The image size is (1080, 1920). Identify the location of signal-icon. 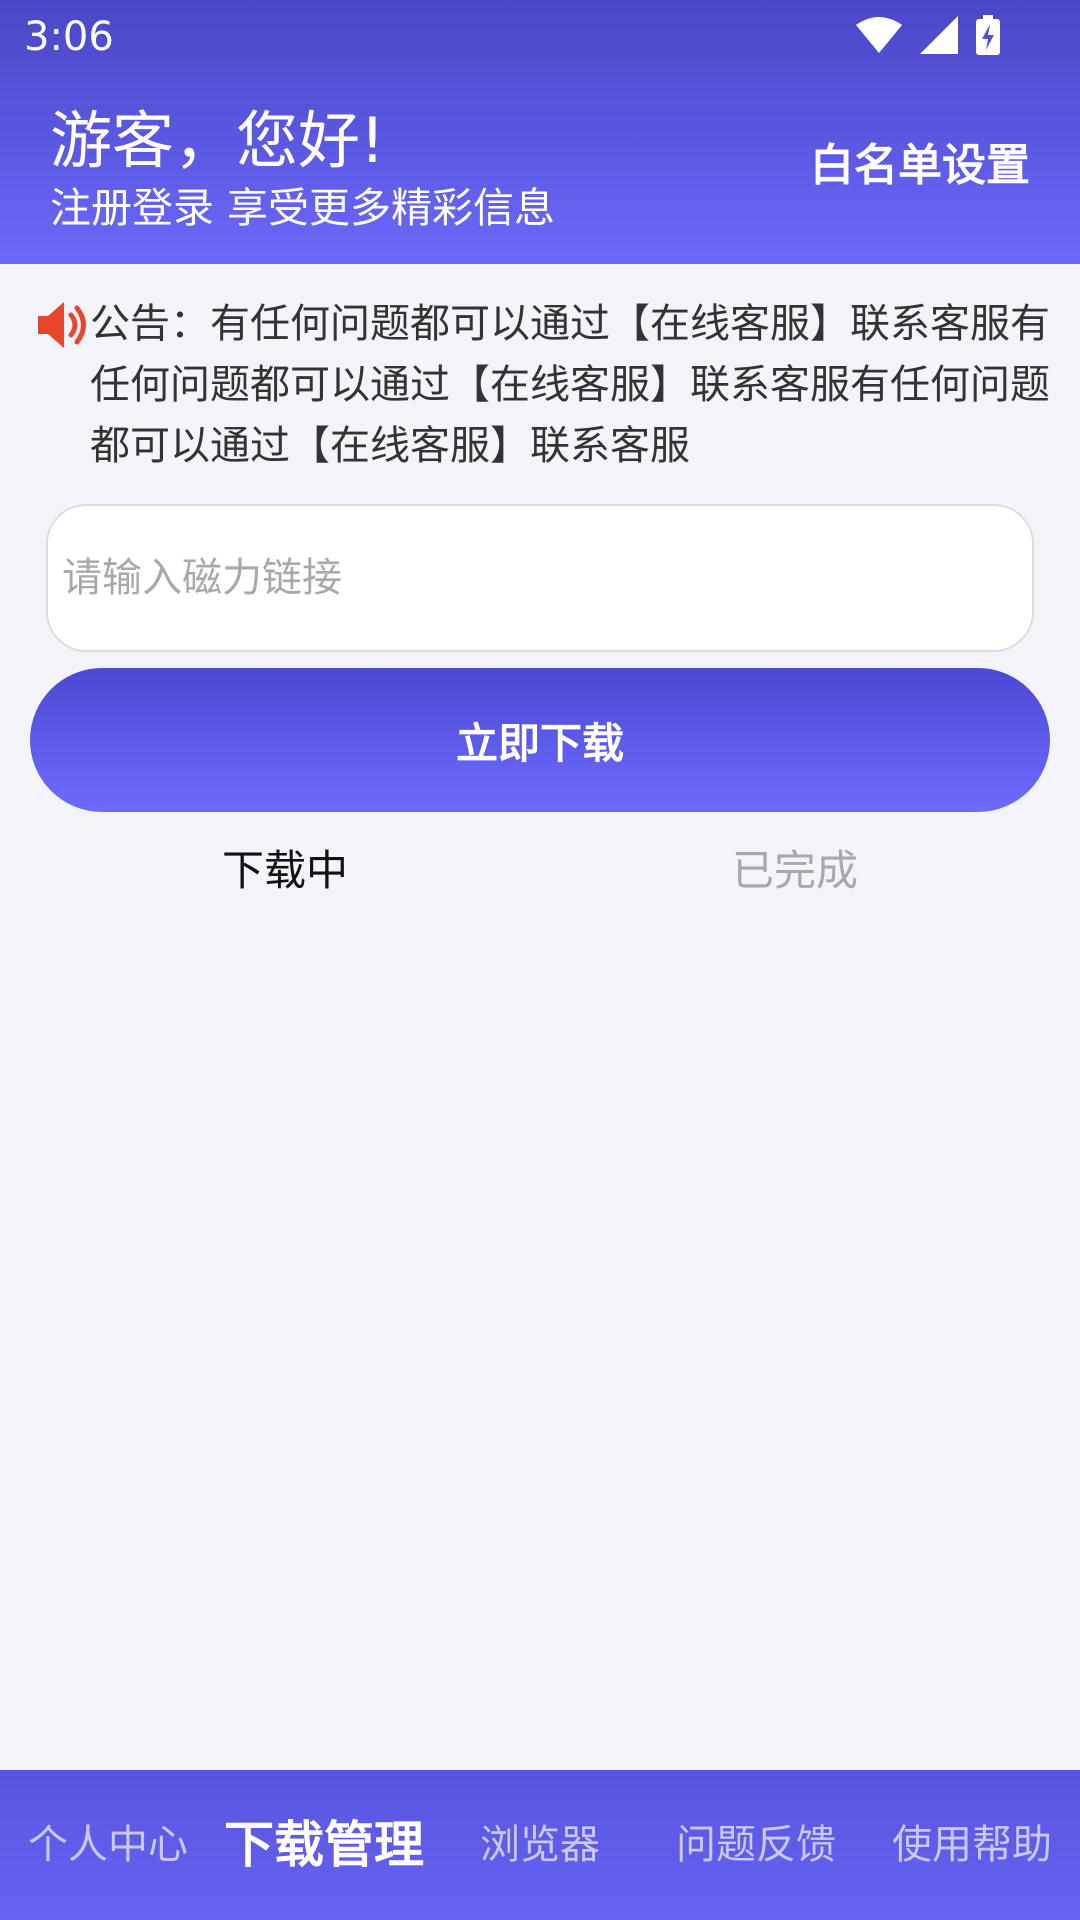
(939, 35).